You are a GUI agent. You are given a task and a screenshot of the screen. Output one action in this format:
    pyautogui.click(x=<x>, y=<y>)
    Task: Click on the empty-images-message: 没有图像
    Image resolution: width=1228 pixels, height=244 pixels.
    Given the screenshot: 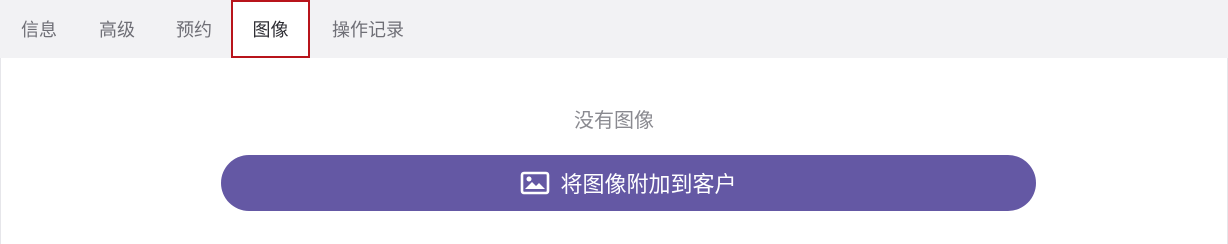 What is the action you would take?
    pyautogui.click(x=614, y=120)
    